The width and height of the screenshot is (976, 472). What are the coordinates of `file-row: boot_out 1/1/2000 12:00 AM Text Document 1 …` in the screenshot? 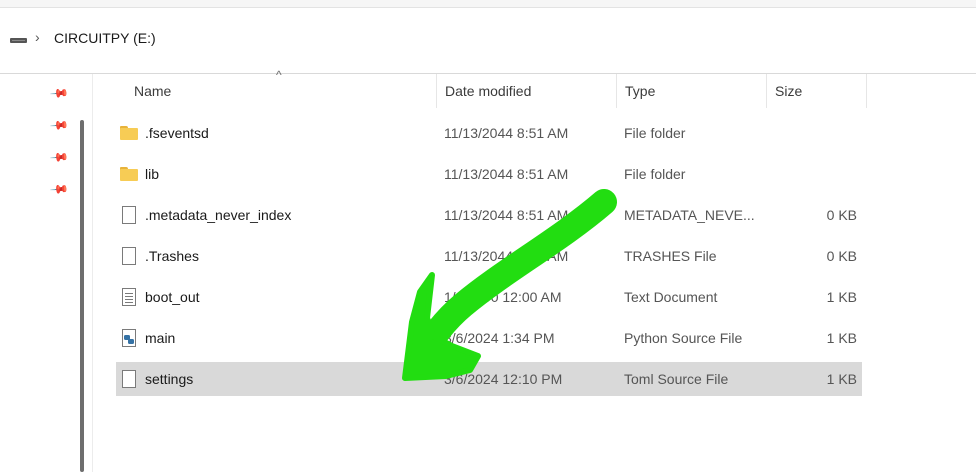 It's located at (489, 297).